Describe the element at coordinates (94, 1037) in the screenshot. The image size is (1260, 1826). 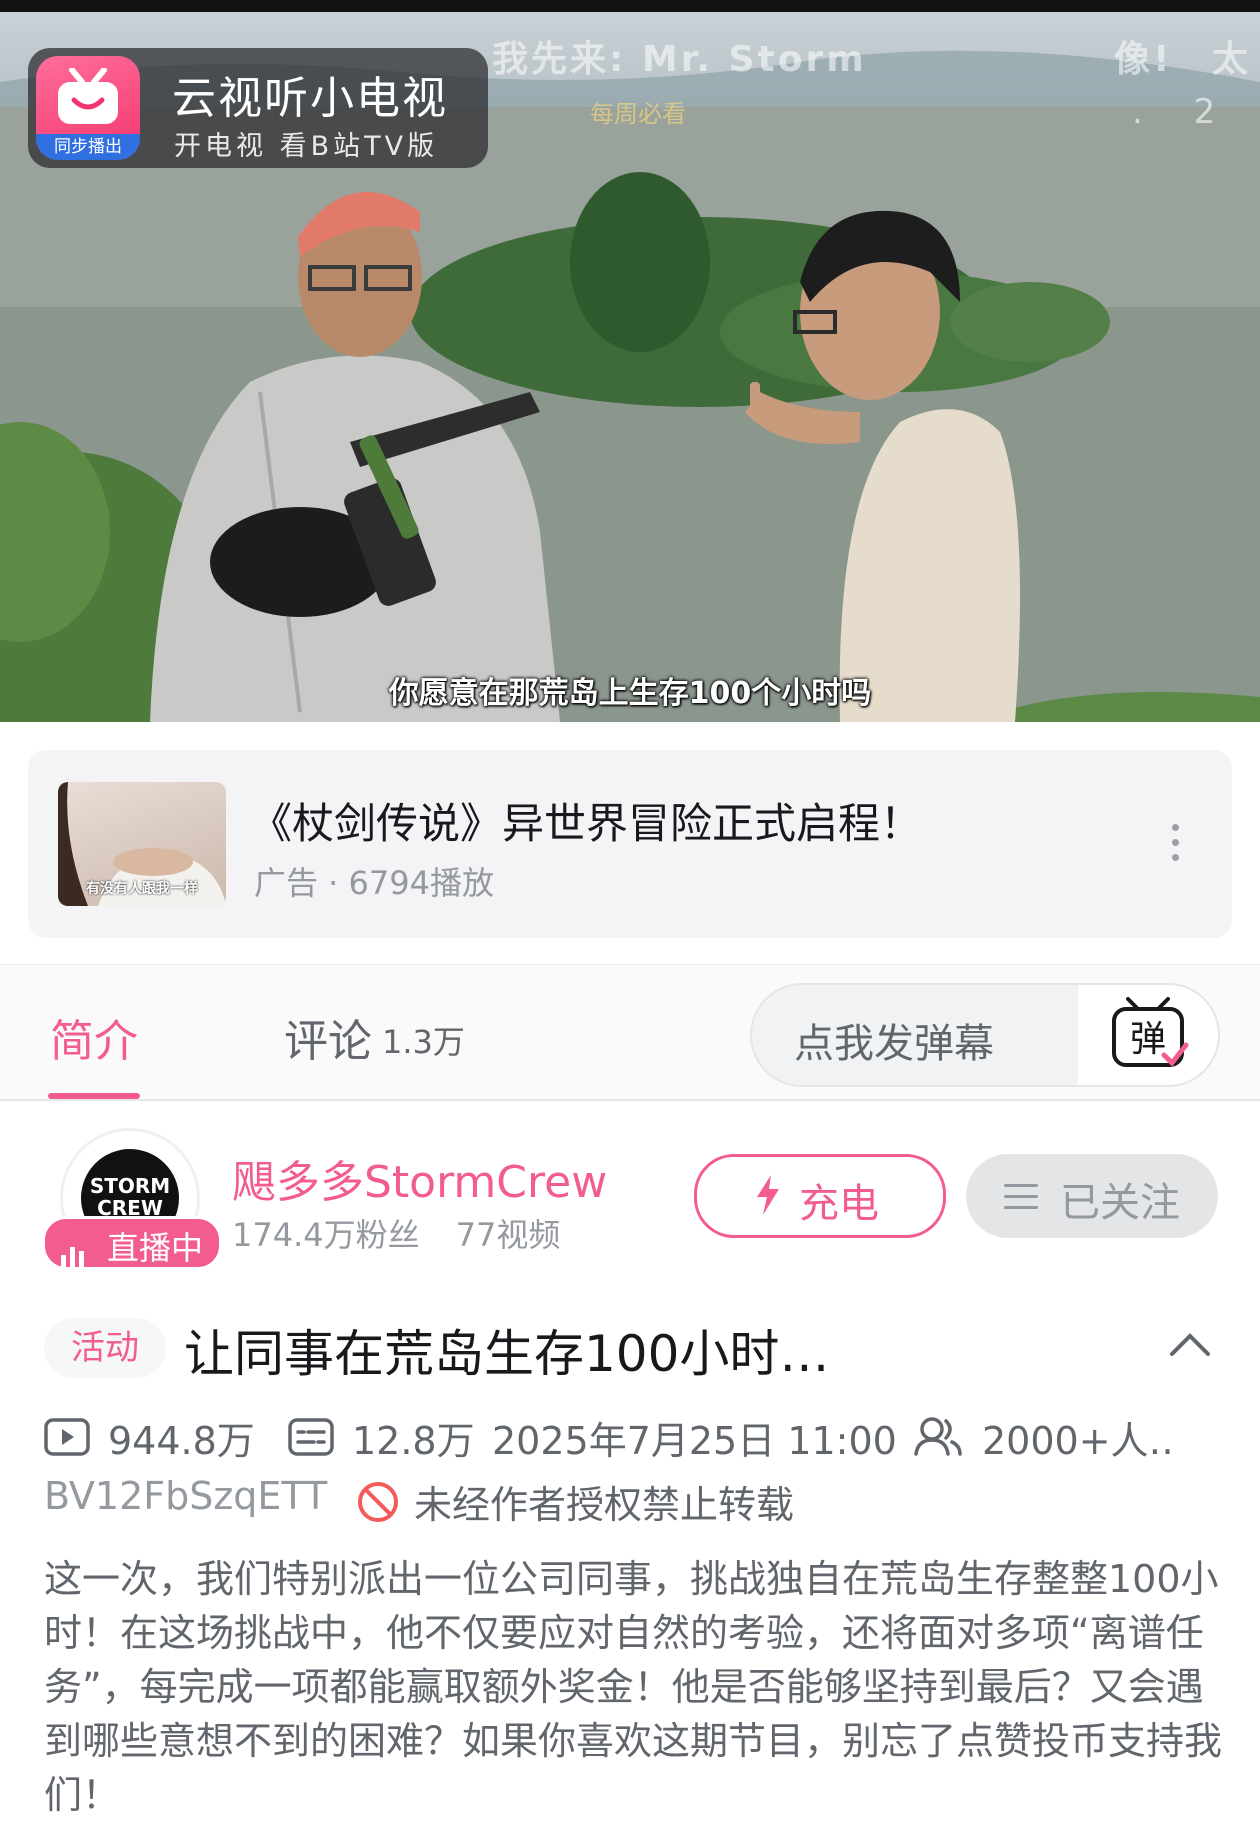
I see `tab-intro: 简介` at that location.